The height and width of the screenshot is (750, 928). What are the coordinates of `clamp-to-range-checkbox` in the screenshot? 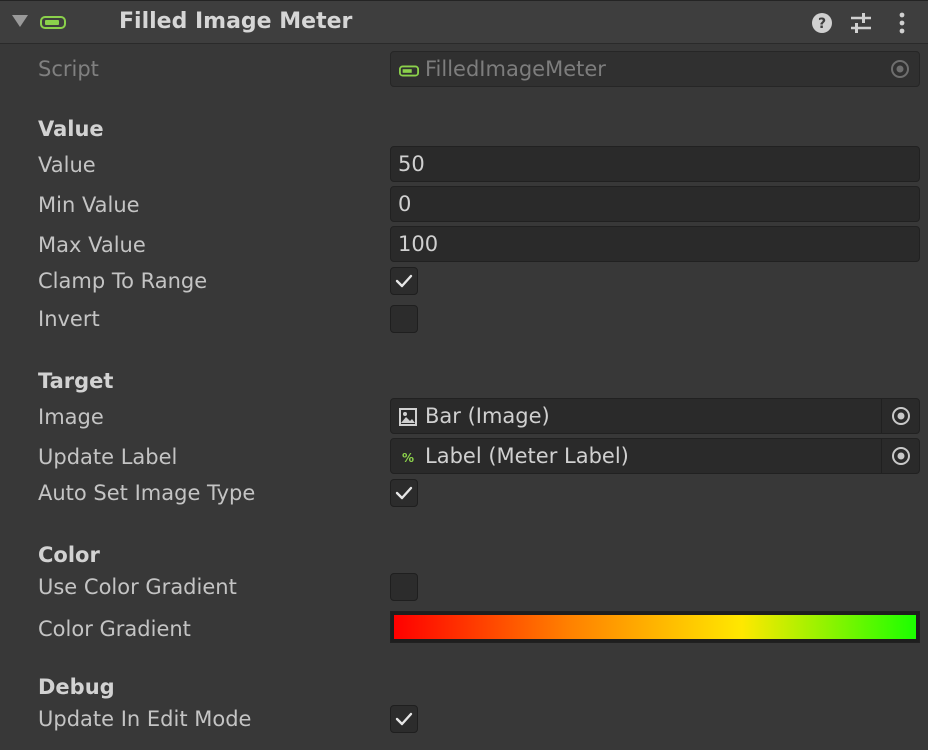 It's located at (404, 281).